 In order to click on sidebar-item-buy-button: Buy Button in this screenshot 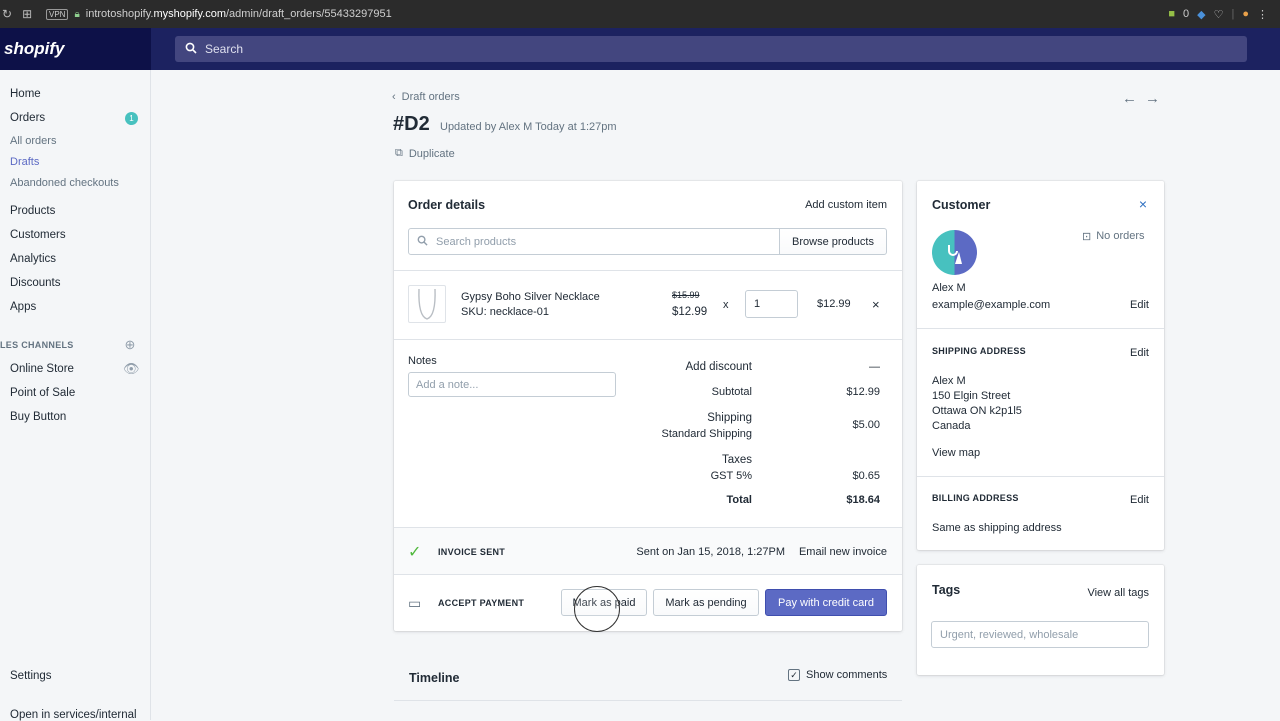, I will do `click(38, 417)`.